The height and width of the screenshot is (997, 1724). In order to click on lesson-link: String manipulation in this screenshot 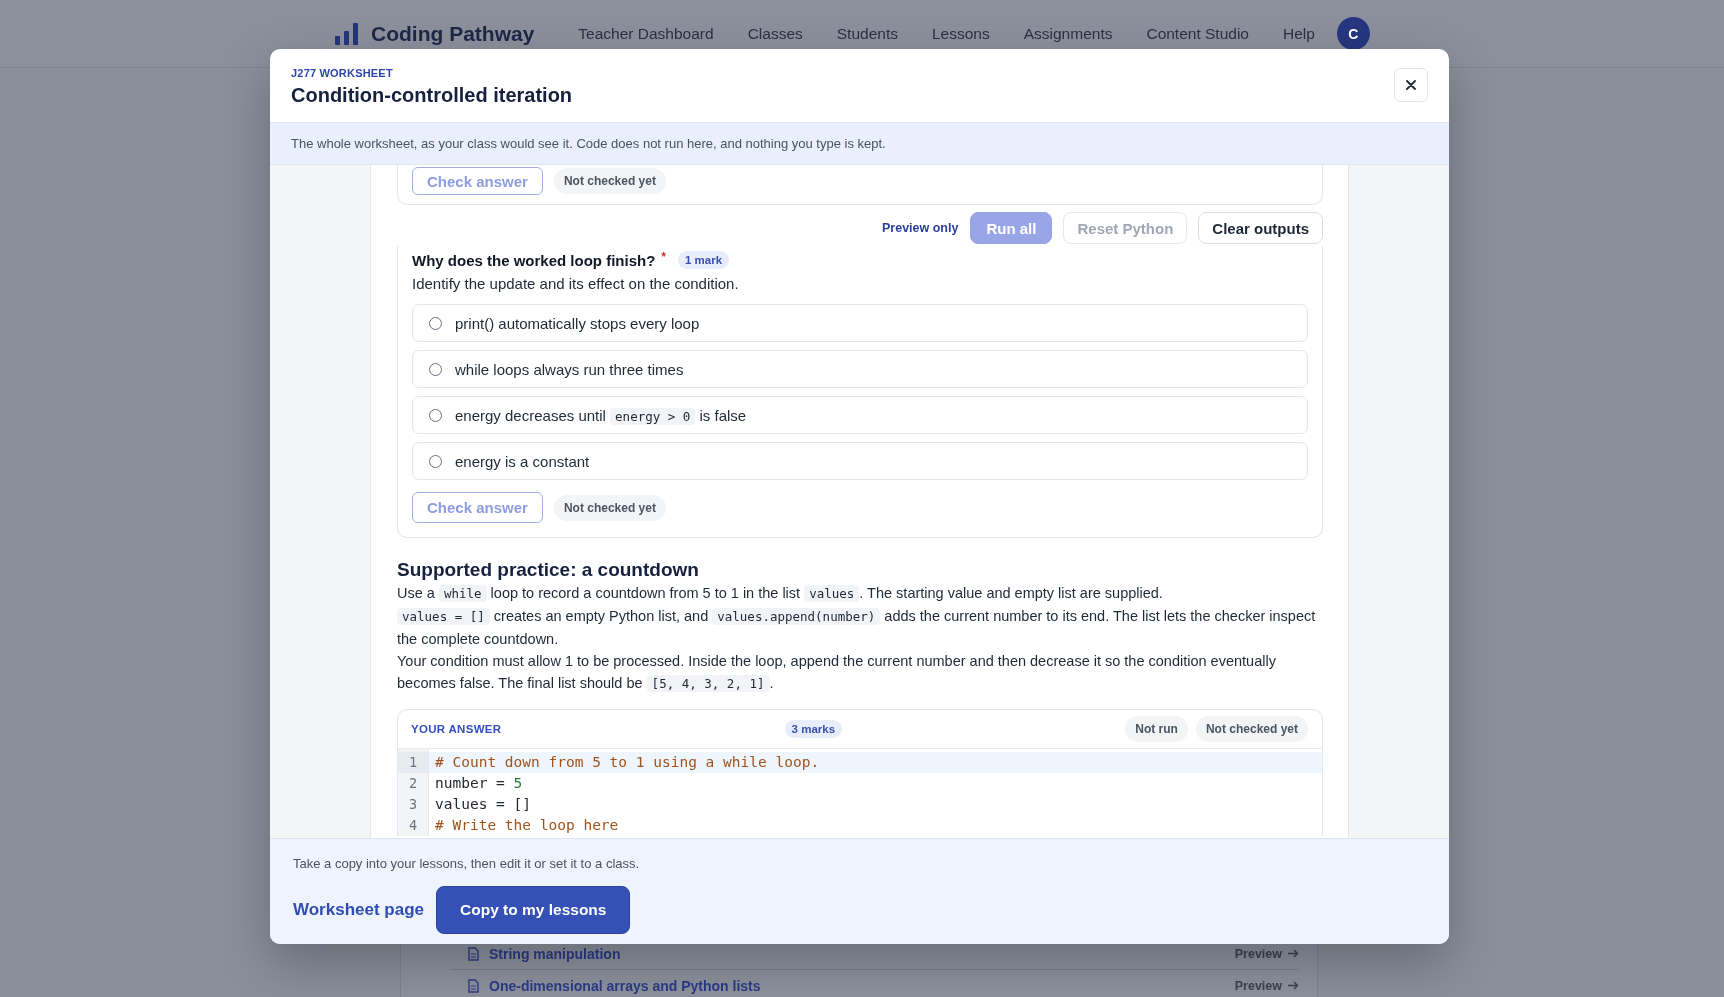, I will do `click(555, 953)`.